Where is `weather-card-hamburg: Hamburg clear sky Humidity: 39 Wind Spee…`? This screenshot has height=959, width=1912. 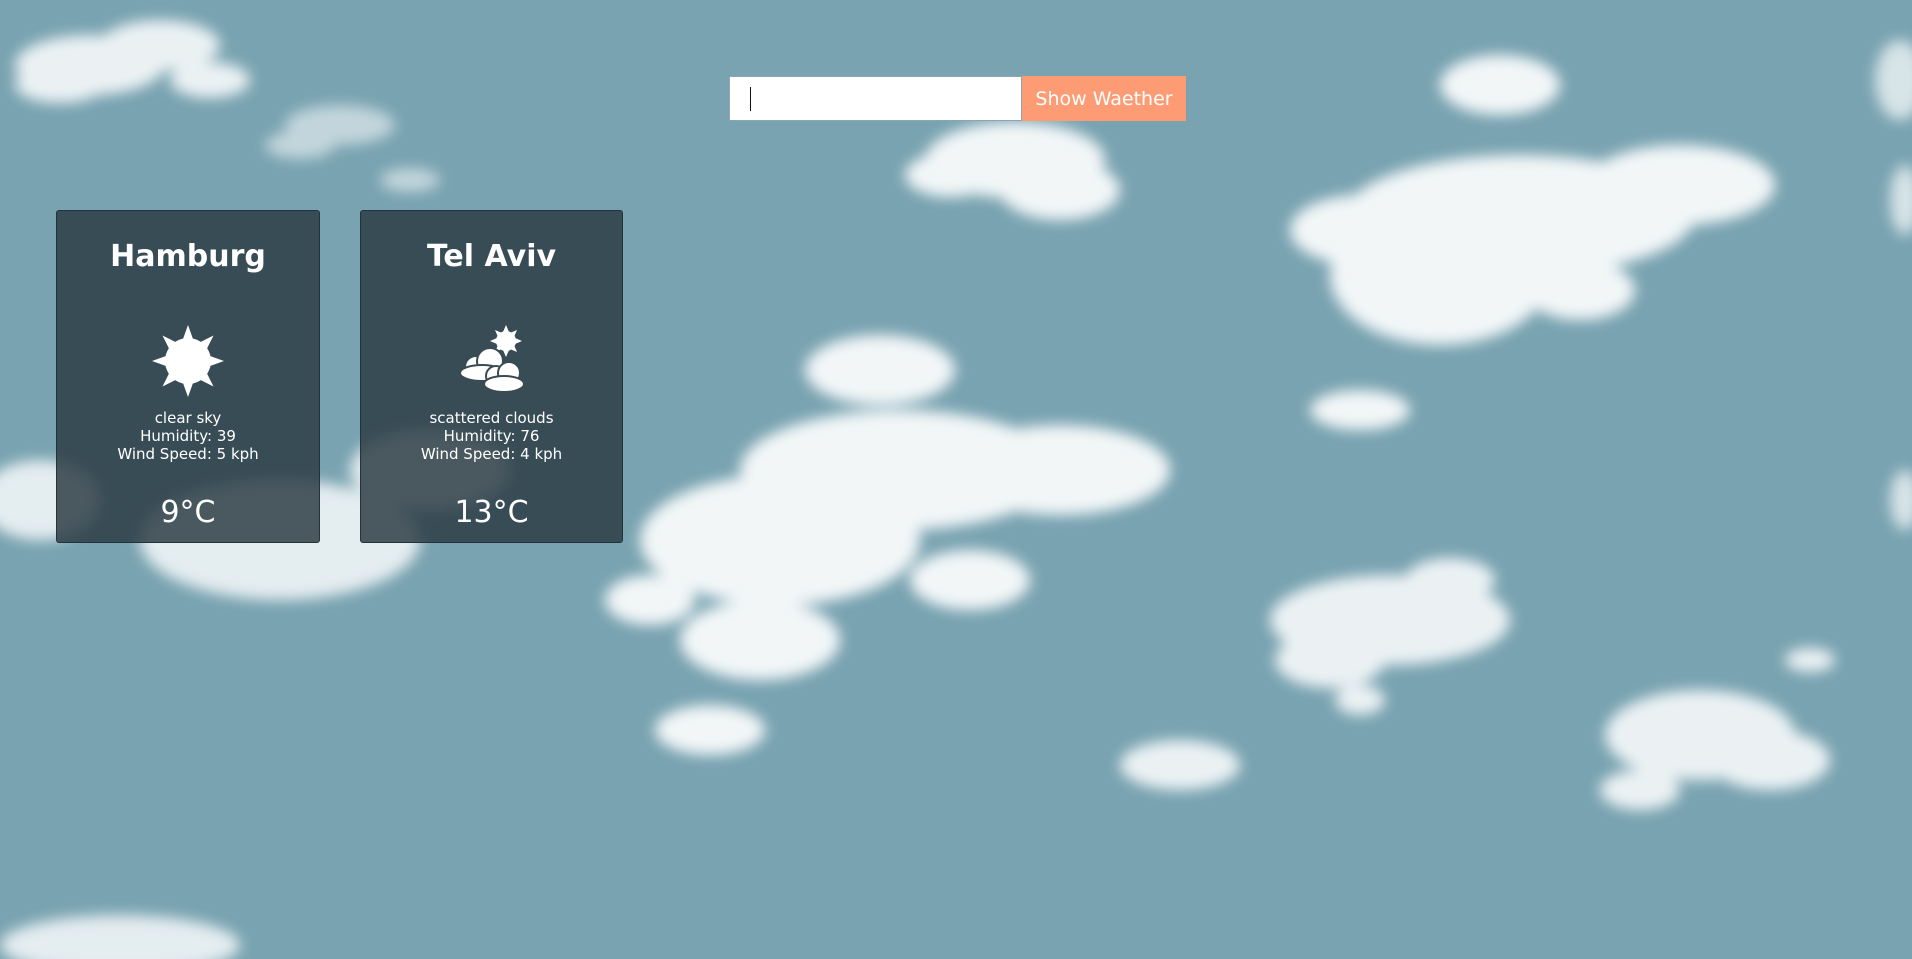 weather-card-hamburg: Hamburg clear sky Humidity: 39 Wind Spee… is located at coordinates (188, 376).